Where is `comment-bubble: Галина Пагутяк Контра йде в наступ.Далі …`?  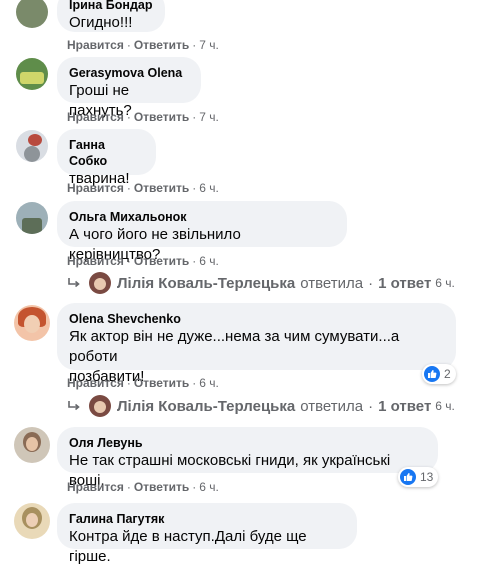 comment-bubble: Галина Пагутяк Контра йде в наступ.Далі … is located at coordinates (207, 534).